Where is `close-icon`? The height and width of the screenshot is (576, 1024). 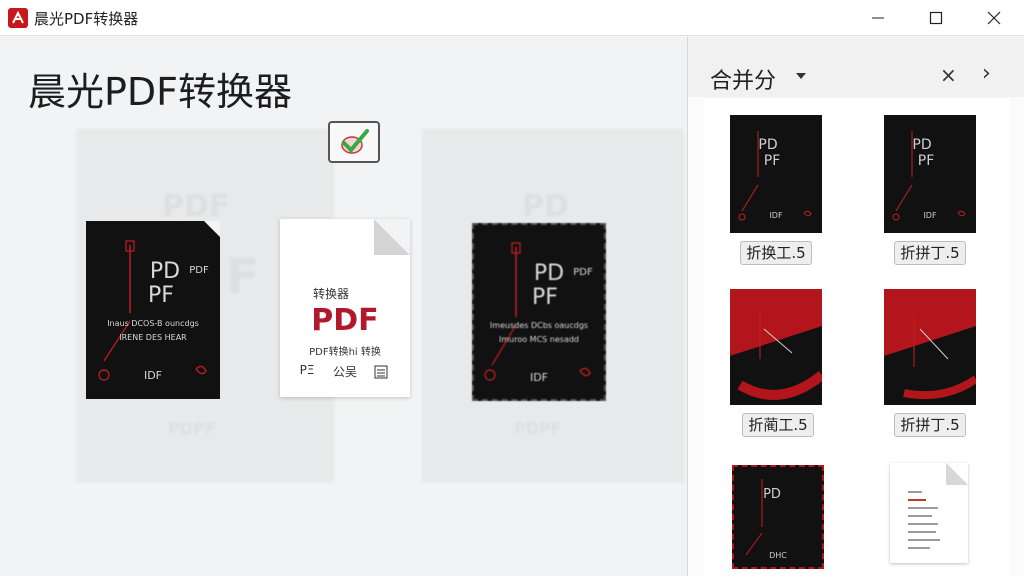 close-icon is located at coordinates (994, 18).